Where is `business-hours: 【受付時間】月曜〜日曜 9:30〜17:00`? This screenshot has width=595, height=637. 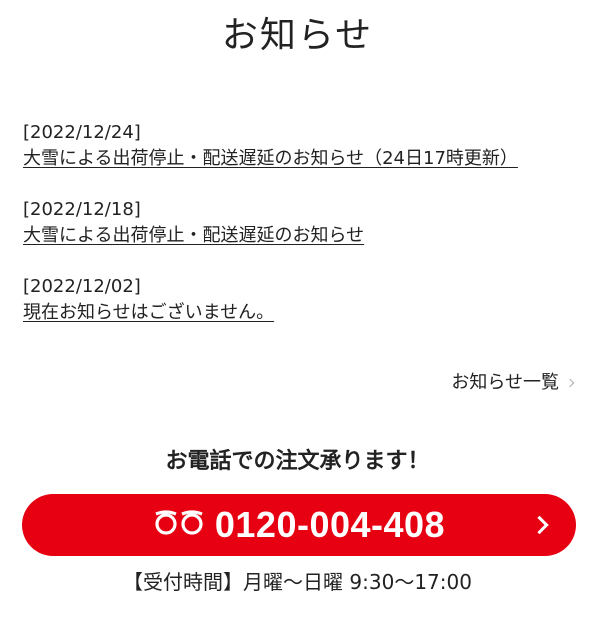
business-hours: 【受付時間】月曜〜日曜 9:30〜17:00 is located at coordinates (297, 582).